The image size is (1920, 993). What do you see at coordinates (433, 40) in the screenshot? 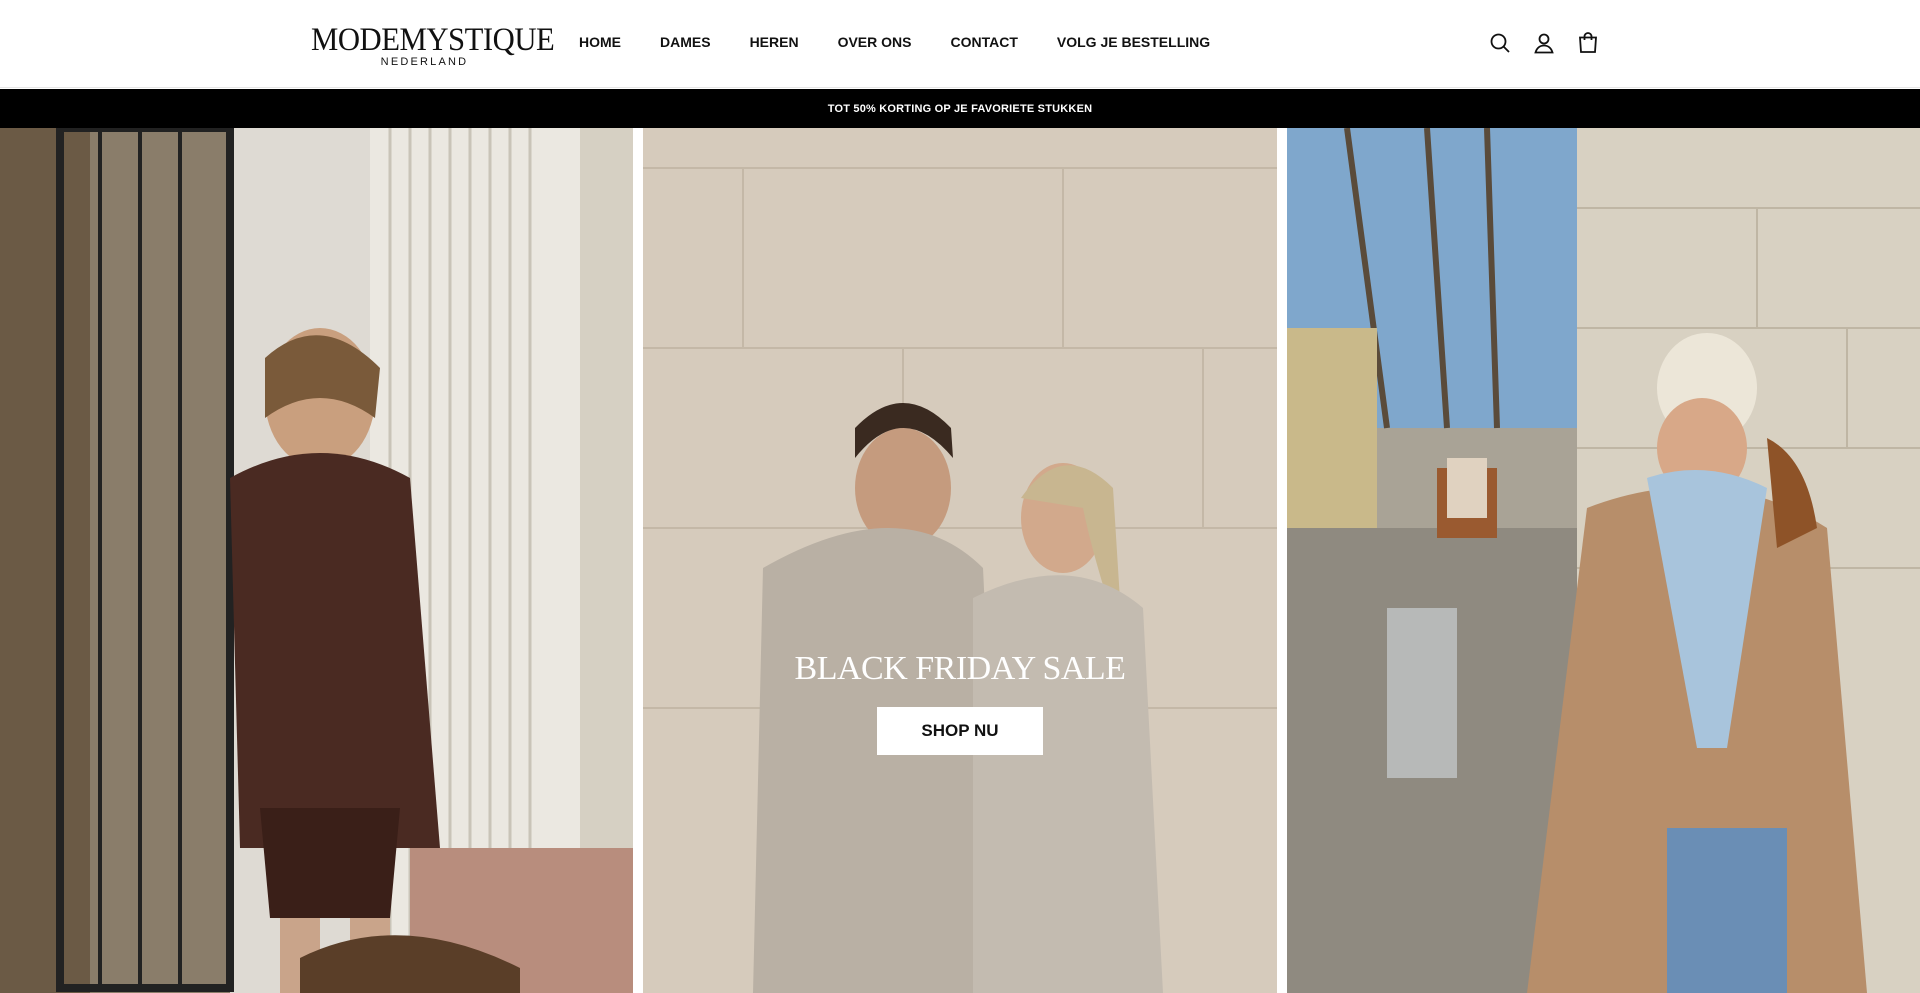
I see `logo-wordmark: MODEMYSTIQUE` at bounding box center [433, 40].